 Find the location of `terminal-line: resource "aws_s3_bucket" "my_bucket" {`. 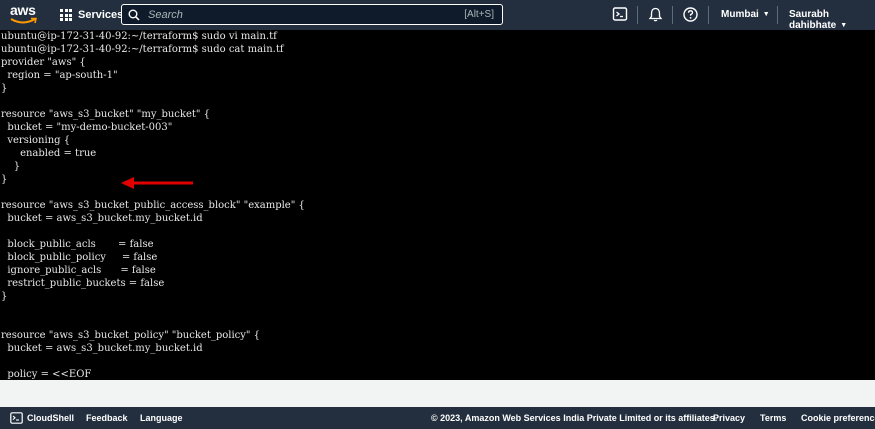

terminal-line: resource "aws_s3_bucket" "my_bucket" { is located at coordinates (106, 114).